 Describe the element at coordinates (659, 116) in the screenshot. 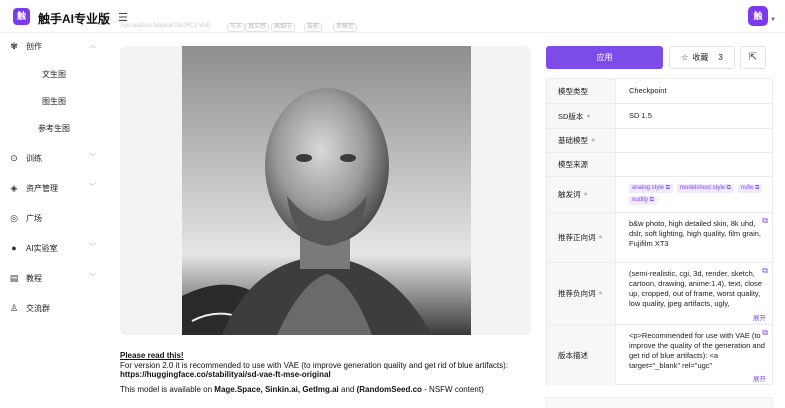

I see `info-row-sd-version: SD版本 ● SD 1.5` at that location.